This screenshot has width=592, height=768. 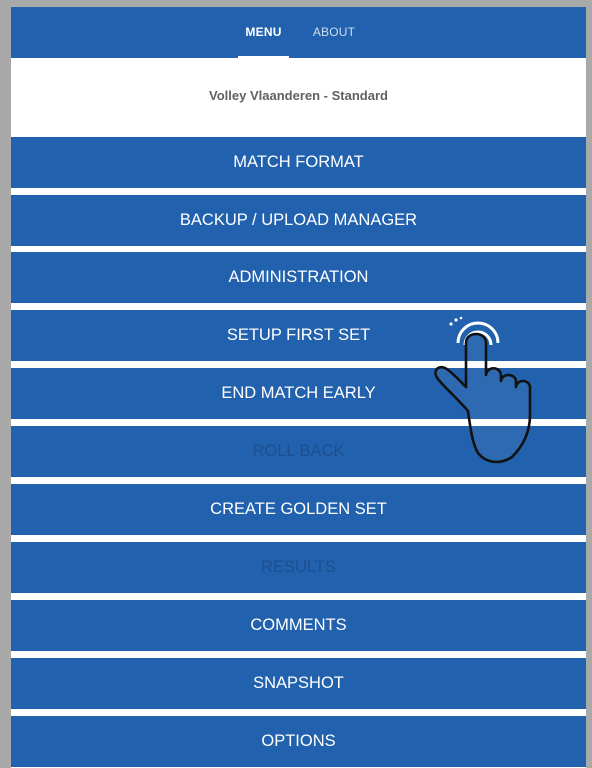 I want to click on subtitle-bar: Volley Vlaanderen - Standard, so click(x=298, y=98).